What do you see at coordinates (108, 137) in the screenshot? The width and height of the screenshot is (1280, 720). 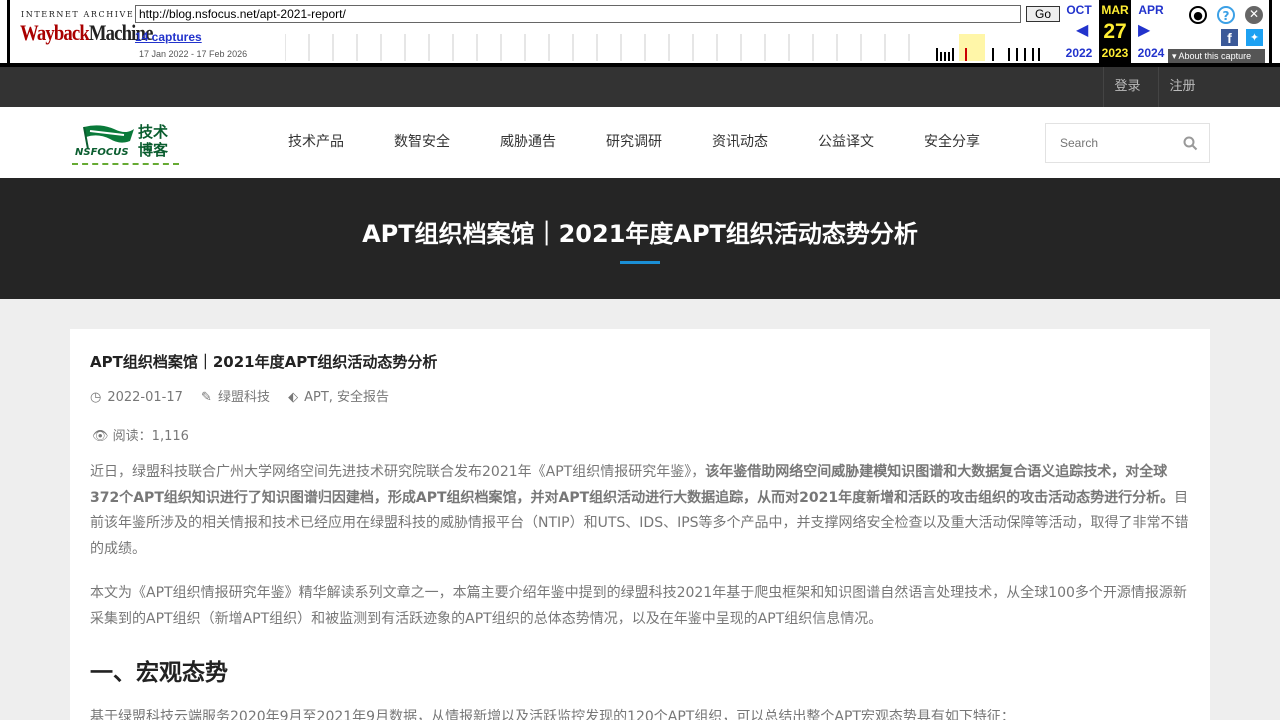 I see `flag-logo-icon` at bounding box center [108, 137].